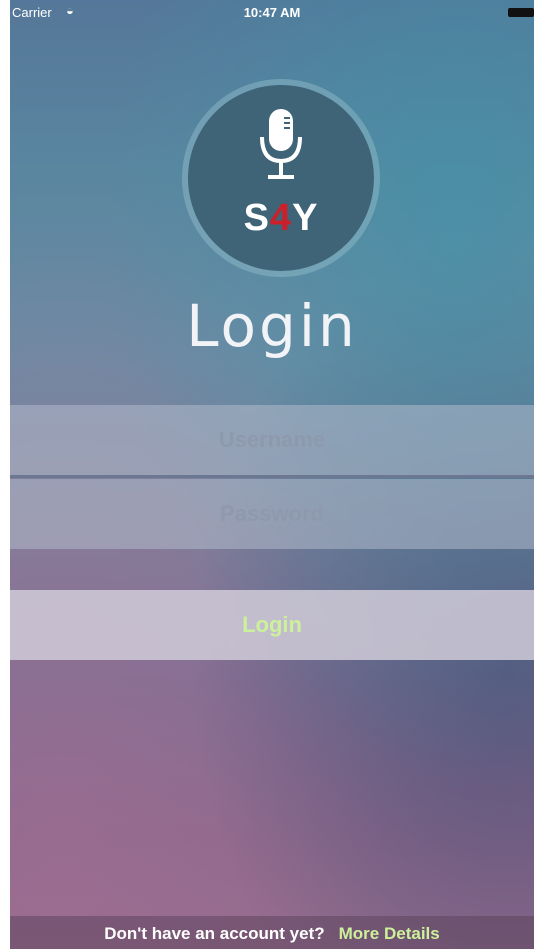 The height and width of the screenshot is (949, 534). What do you see at coordinates (272, 440) in the screenshot?
I see `username-field` at bounding box center [272, 440].